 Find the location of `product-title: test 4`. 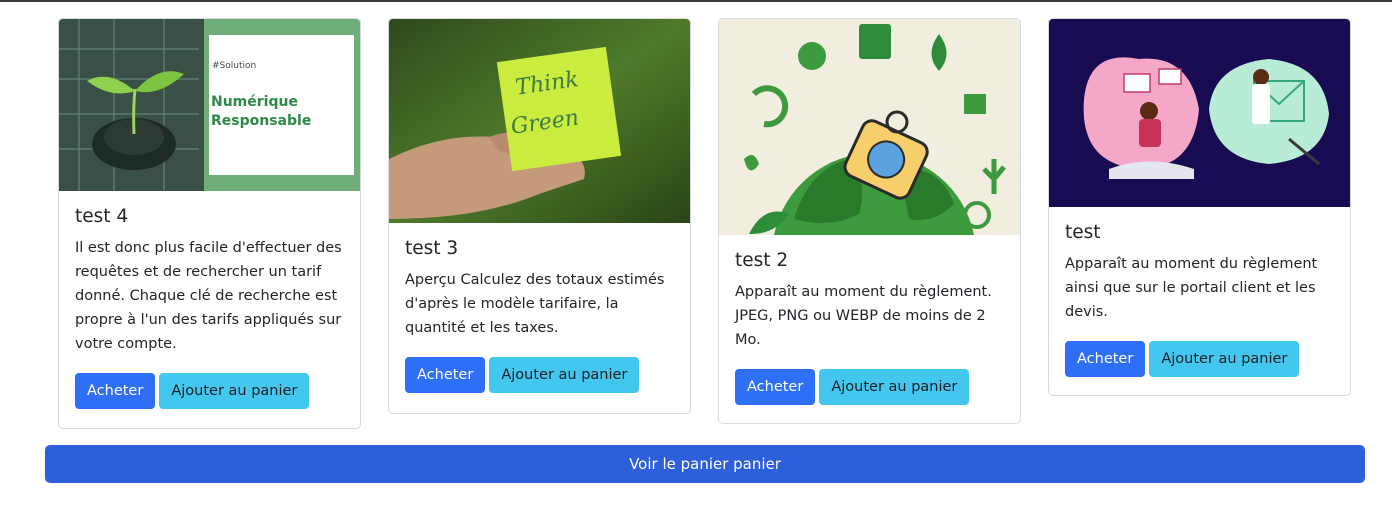

product-title: test 4 is located at coordinates (102, 216).